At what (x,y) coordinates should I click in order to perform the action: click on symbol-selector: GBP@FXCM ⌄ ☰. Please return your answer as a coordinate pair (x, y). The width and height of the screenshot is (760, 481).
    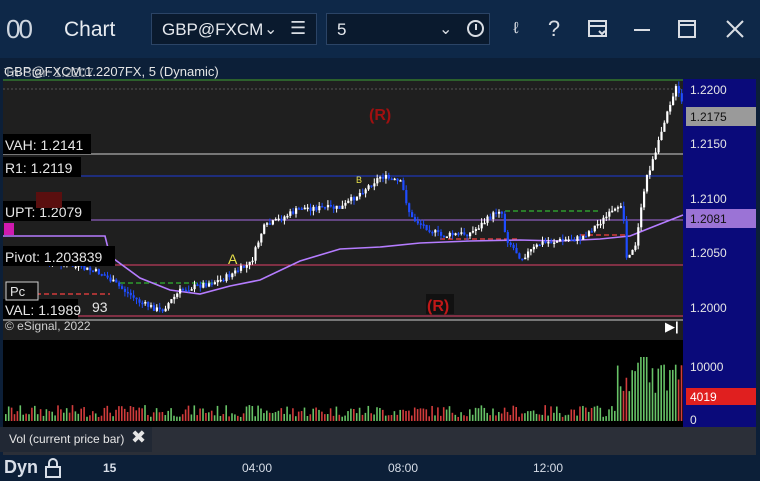
    Looking at the image, I should click on (234, 29).